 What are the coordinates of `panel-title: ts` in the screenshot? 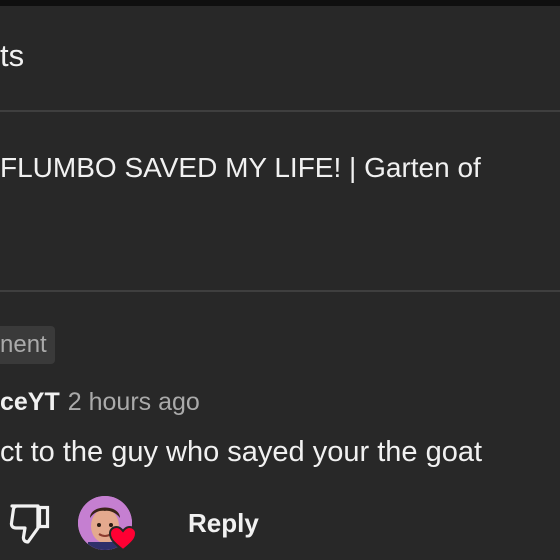 It's located at (12, 55).